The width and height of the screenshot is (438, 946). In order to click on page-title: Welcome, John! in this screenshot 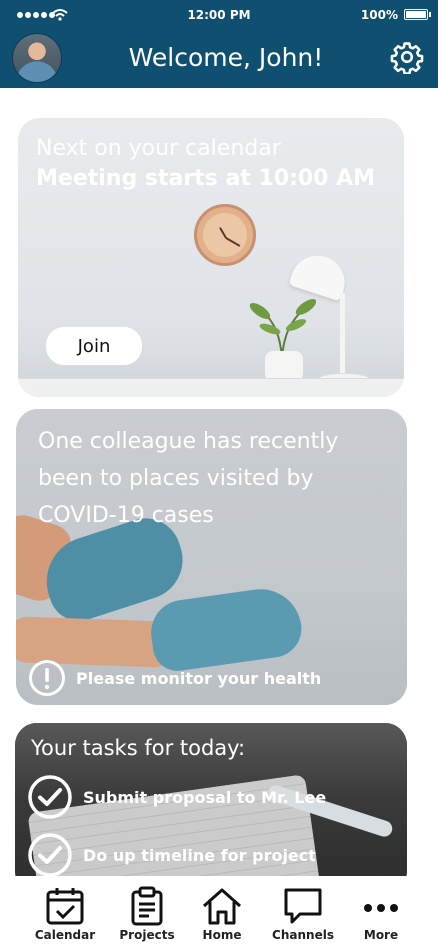, I will do `click(226, 57)`.